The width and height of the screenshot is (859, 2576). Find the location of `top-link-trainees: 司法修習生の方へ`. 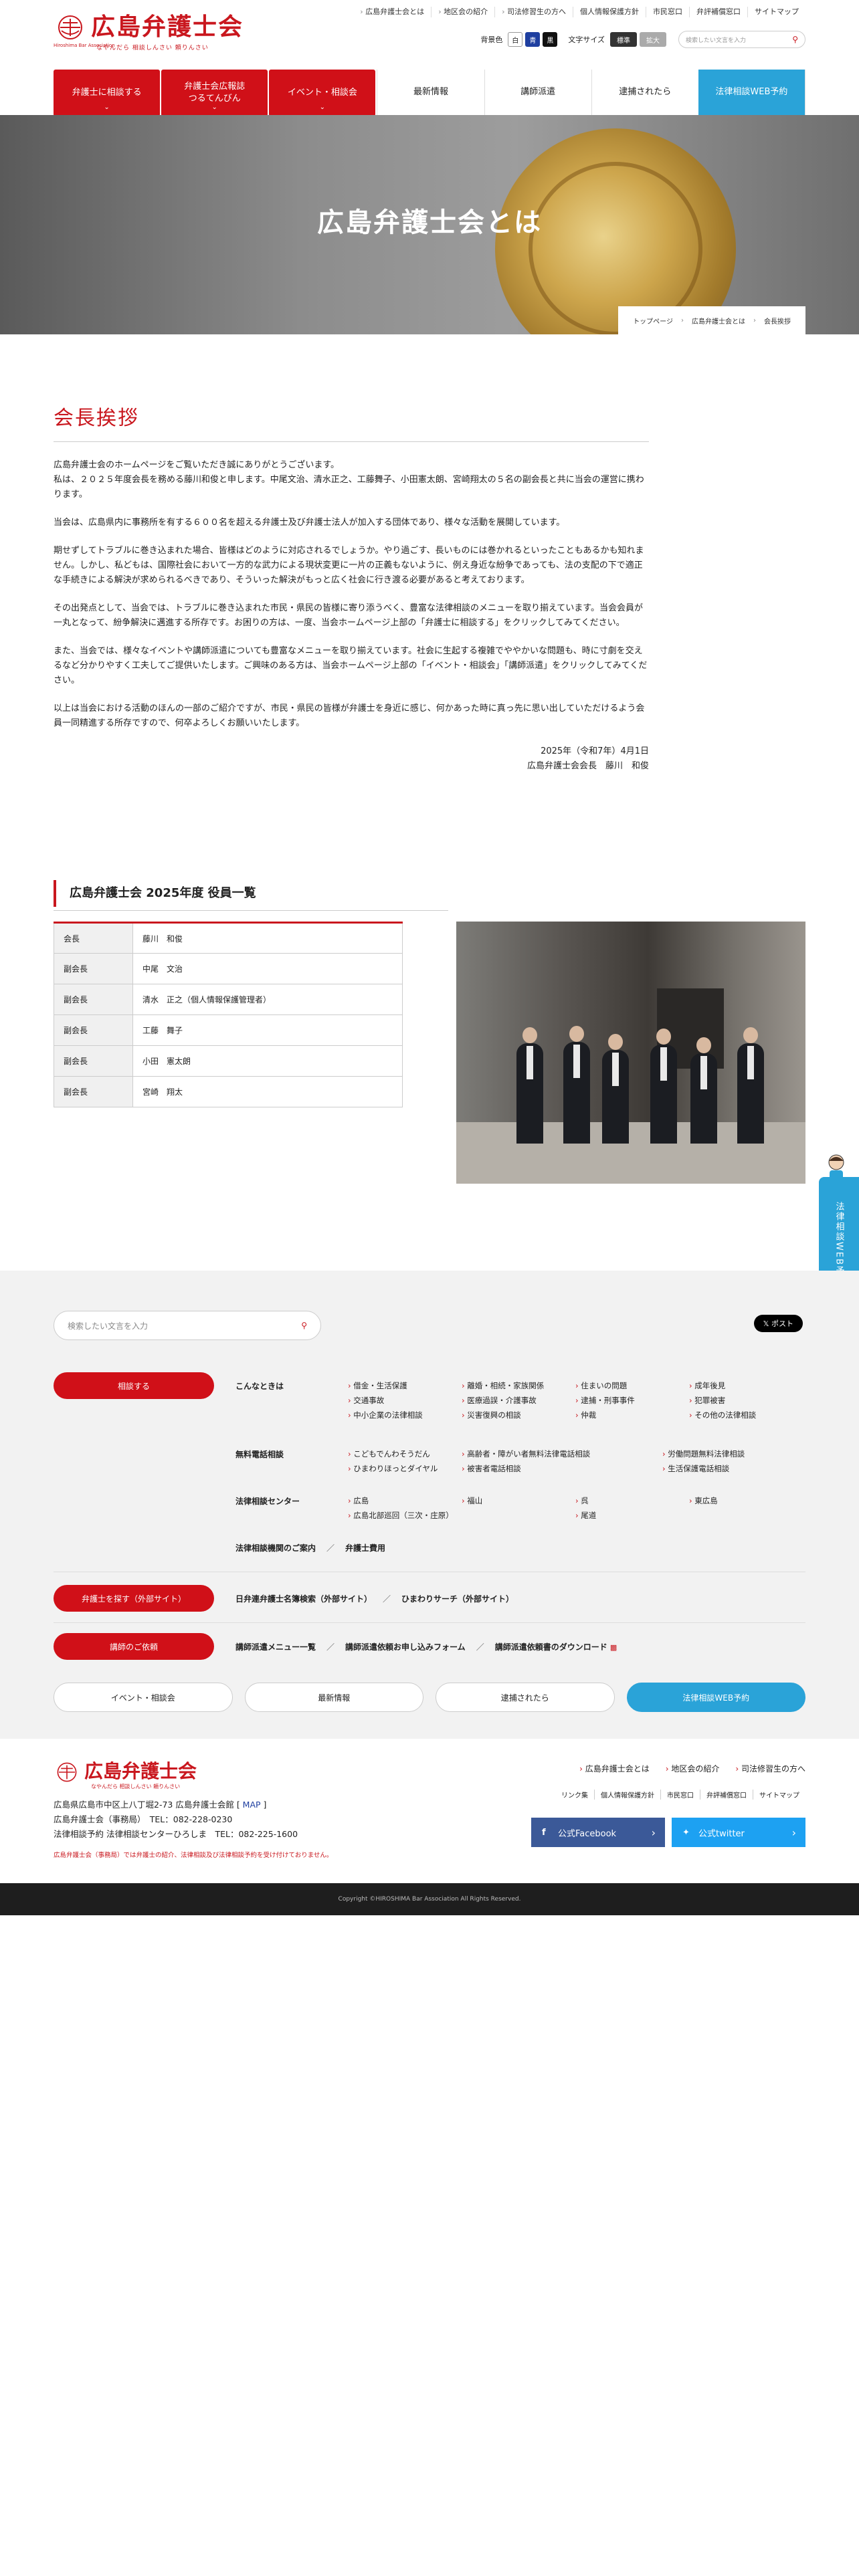

top-link-trainees: 司法修習生の方へ is located at coordinates (533, 12).